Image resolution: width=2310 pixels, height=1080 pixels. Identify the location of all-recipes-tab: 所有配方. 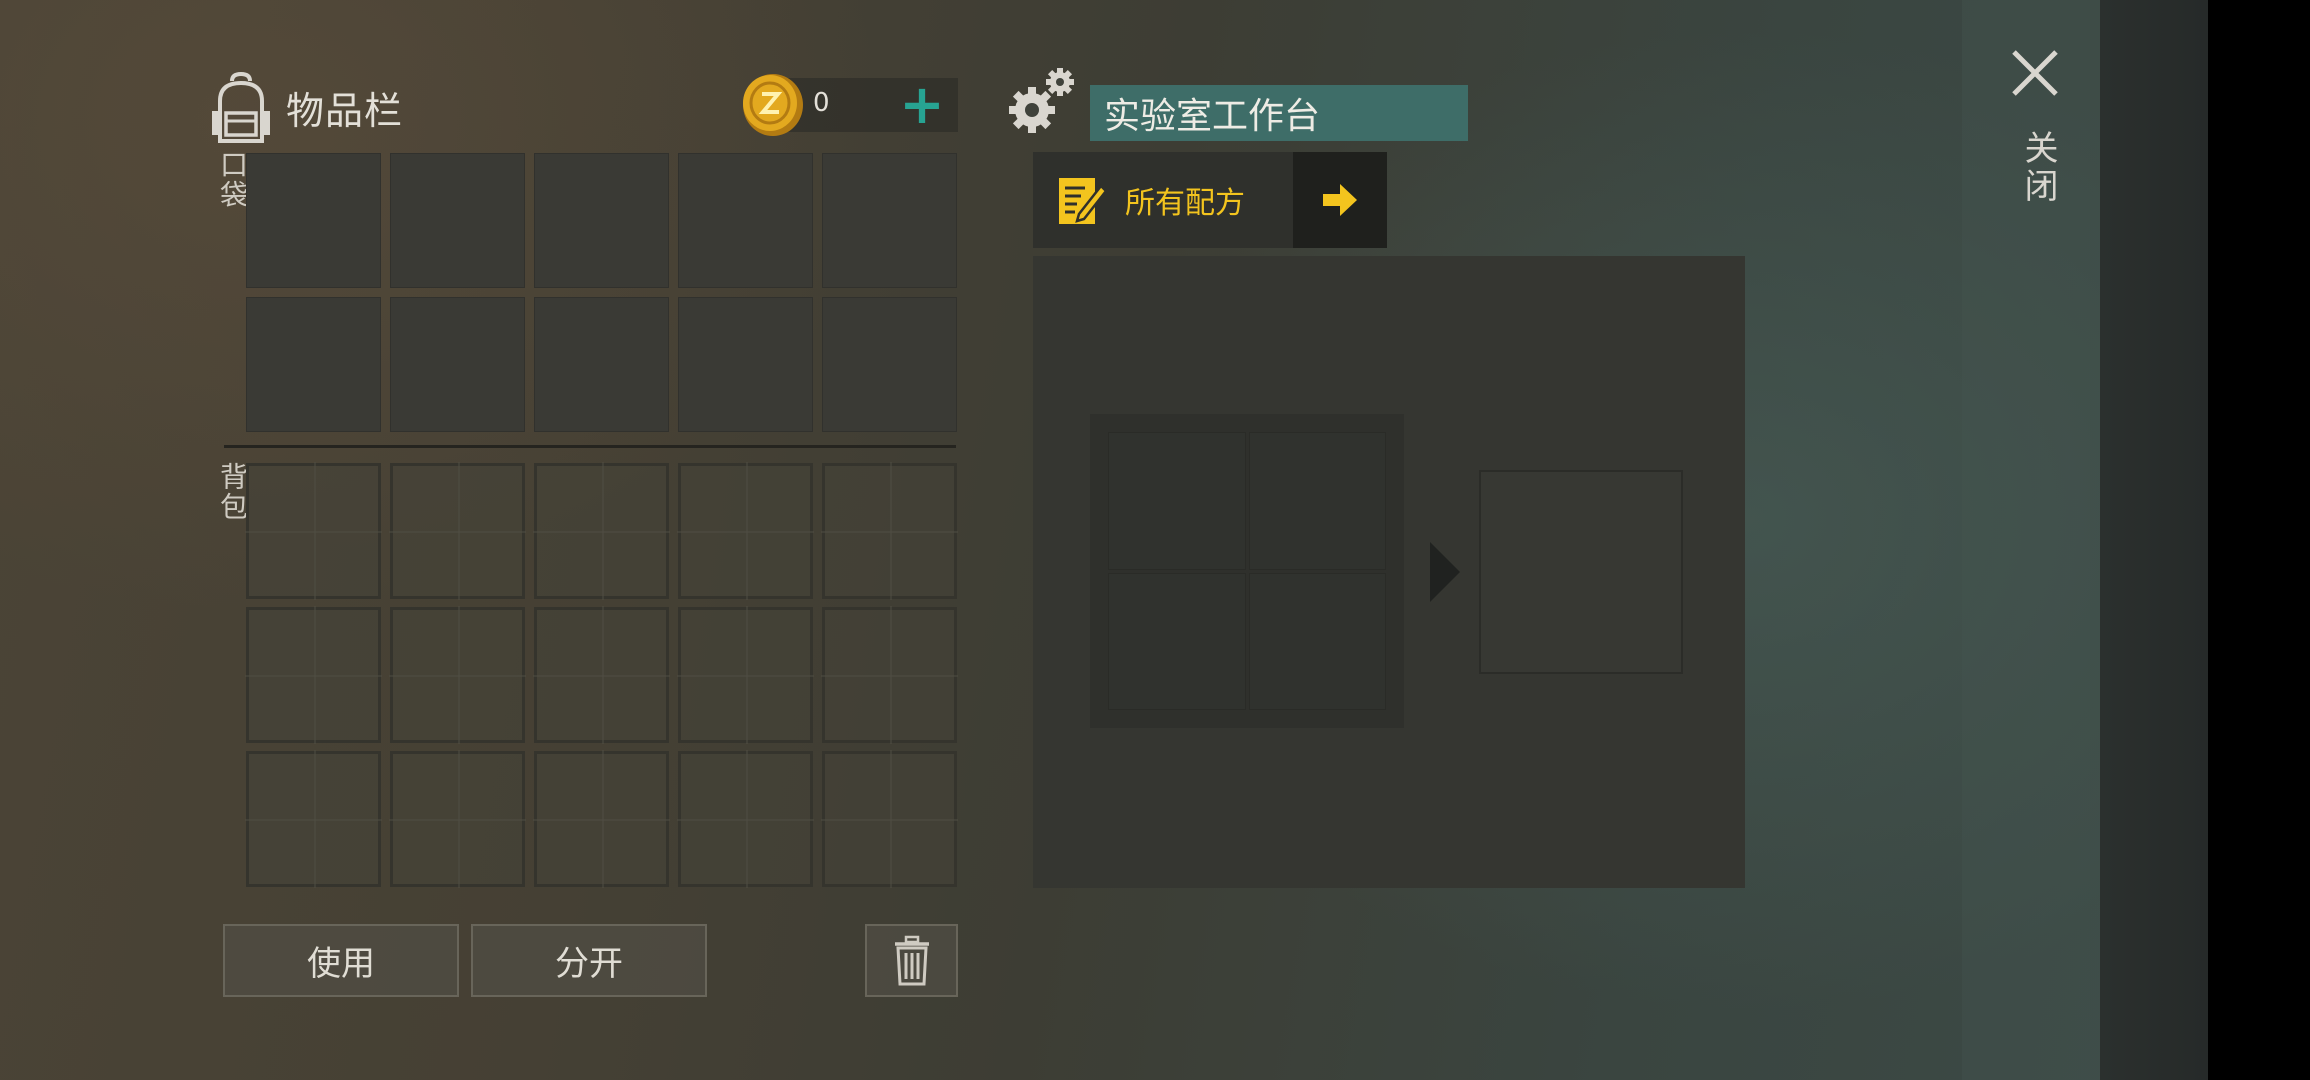
(1163, 200).